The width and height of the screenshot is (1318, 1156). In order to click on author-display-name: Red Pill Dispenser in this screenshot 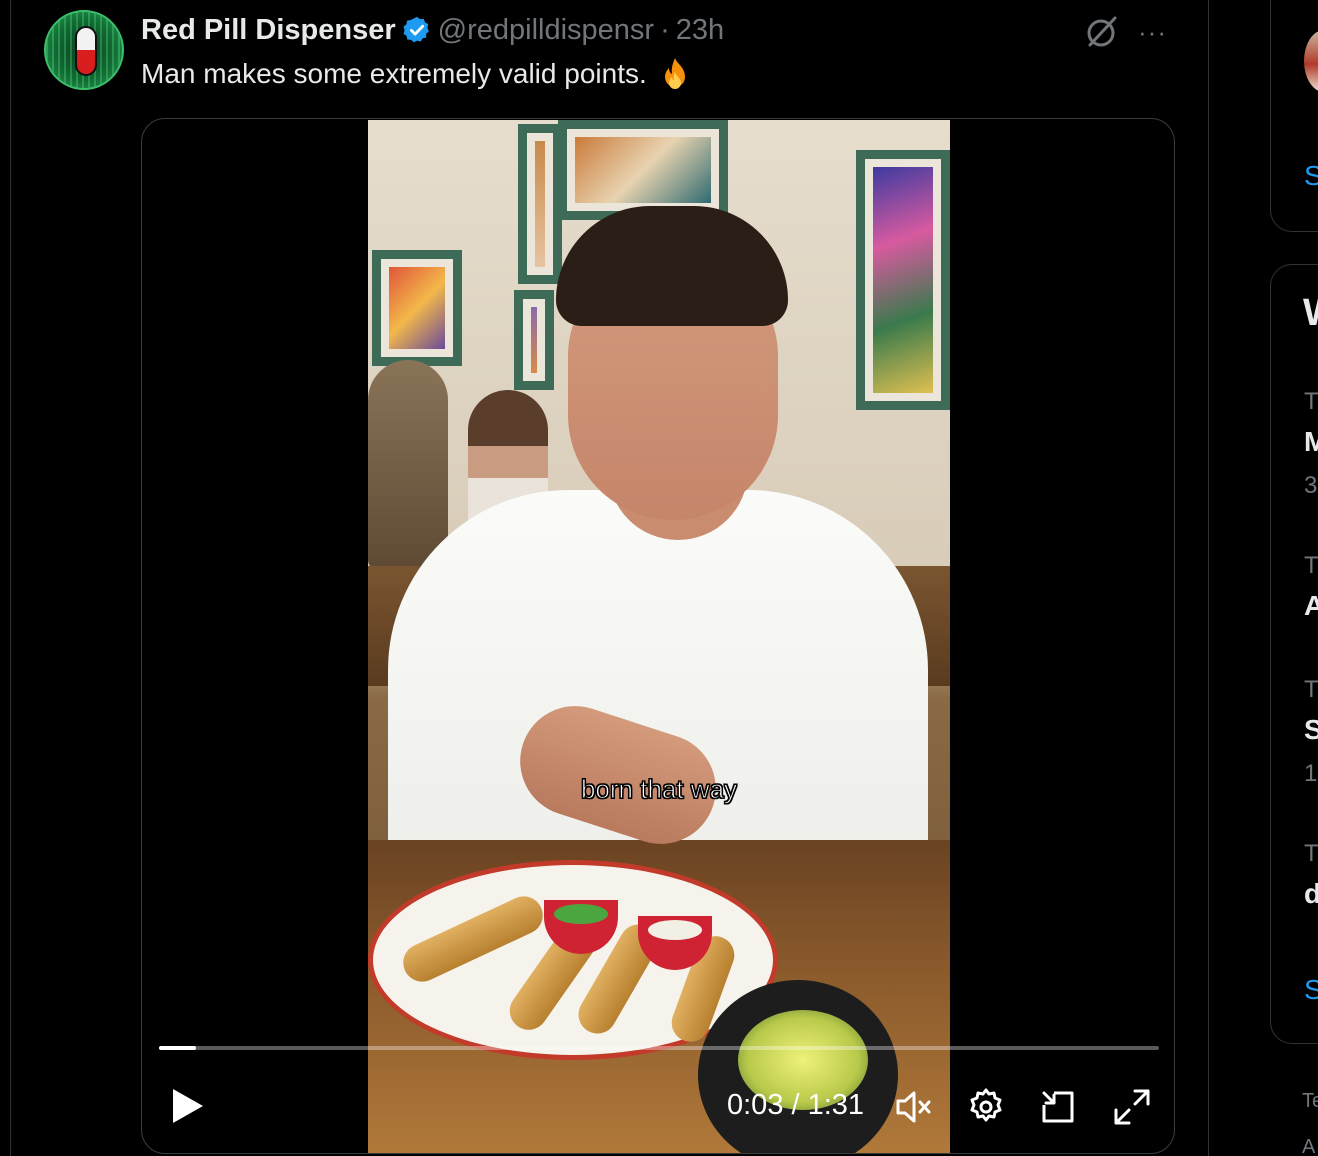, I will do `click(268, 30)`.